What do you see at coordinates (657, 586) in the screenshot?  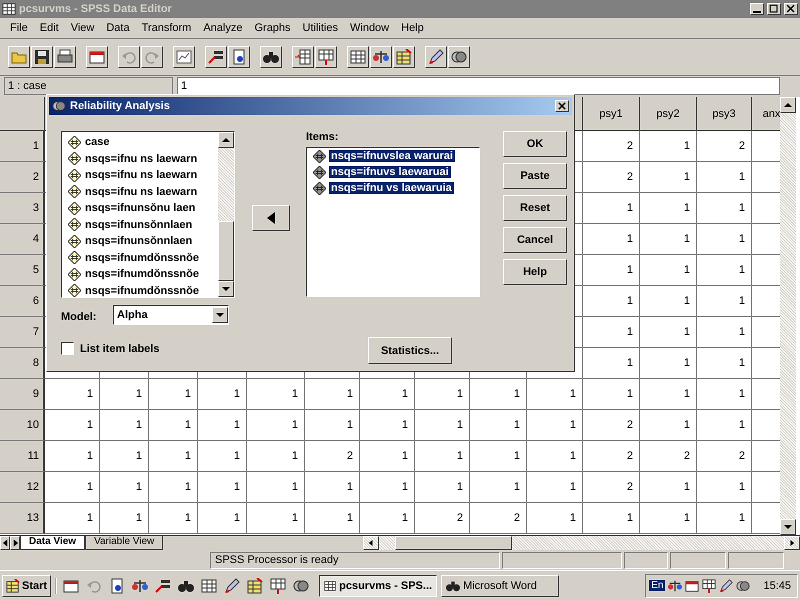 I see `language-indicator: En` at bounding box center [657, 586].